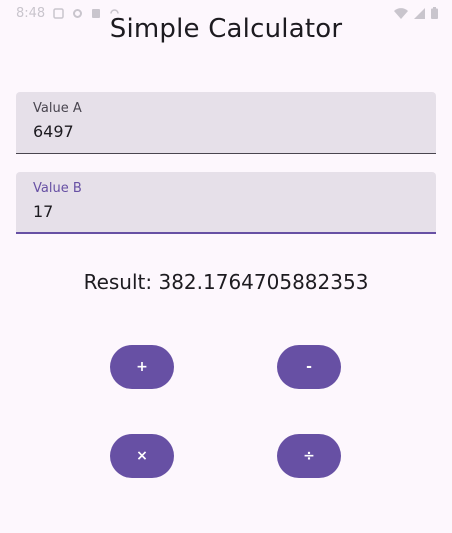  Describe the element at coordinates (57, 188) in the screenshot. I see `value-b-label: Value B` at that location.